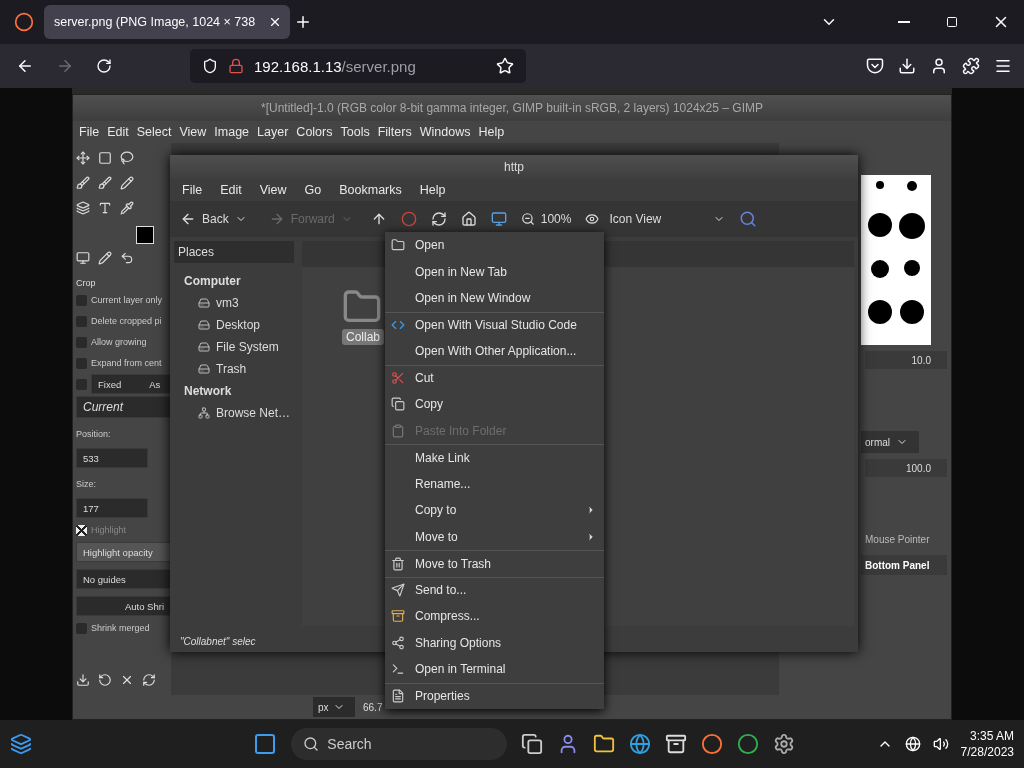 This screenshot has height=768, width=1024. What do you see at coordinates (494, 695) in the screenshot?
I see `menu-item: Properties` at bounding box center [494, 695].